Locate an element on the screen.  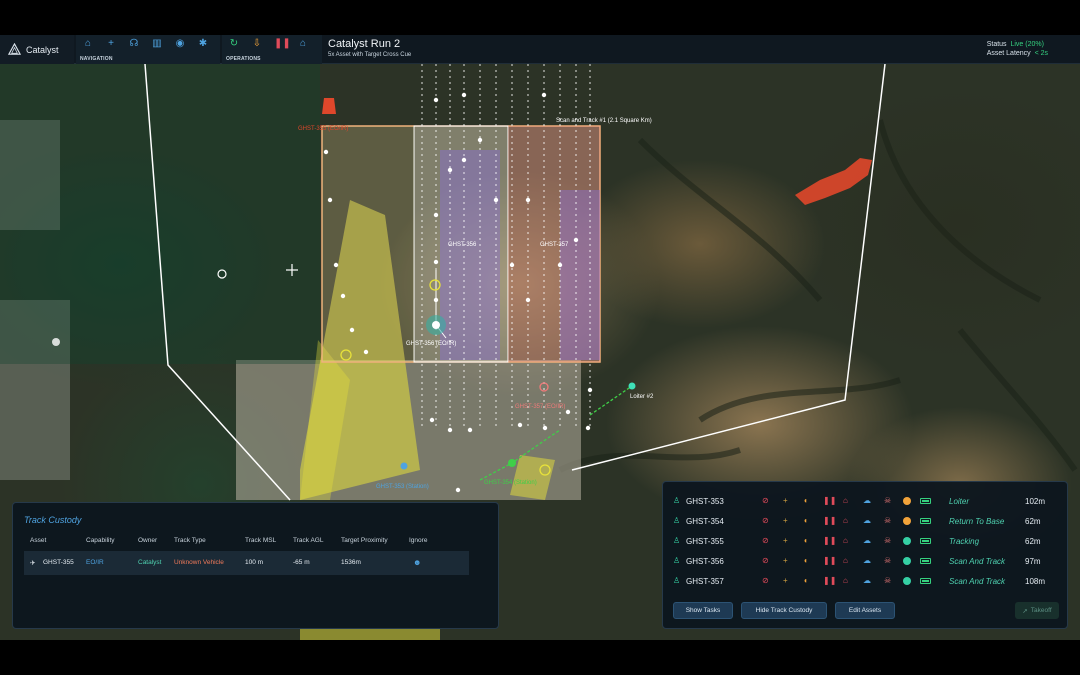
cell-owner: Catalyst is located at coordinates (150, 562).